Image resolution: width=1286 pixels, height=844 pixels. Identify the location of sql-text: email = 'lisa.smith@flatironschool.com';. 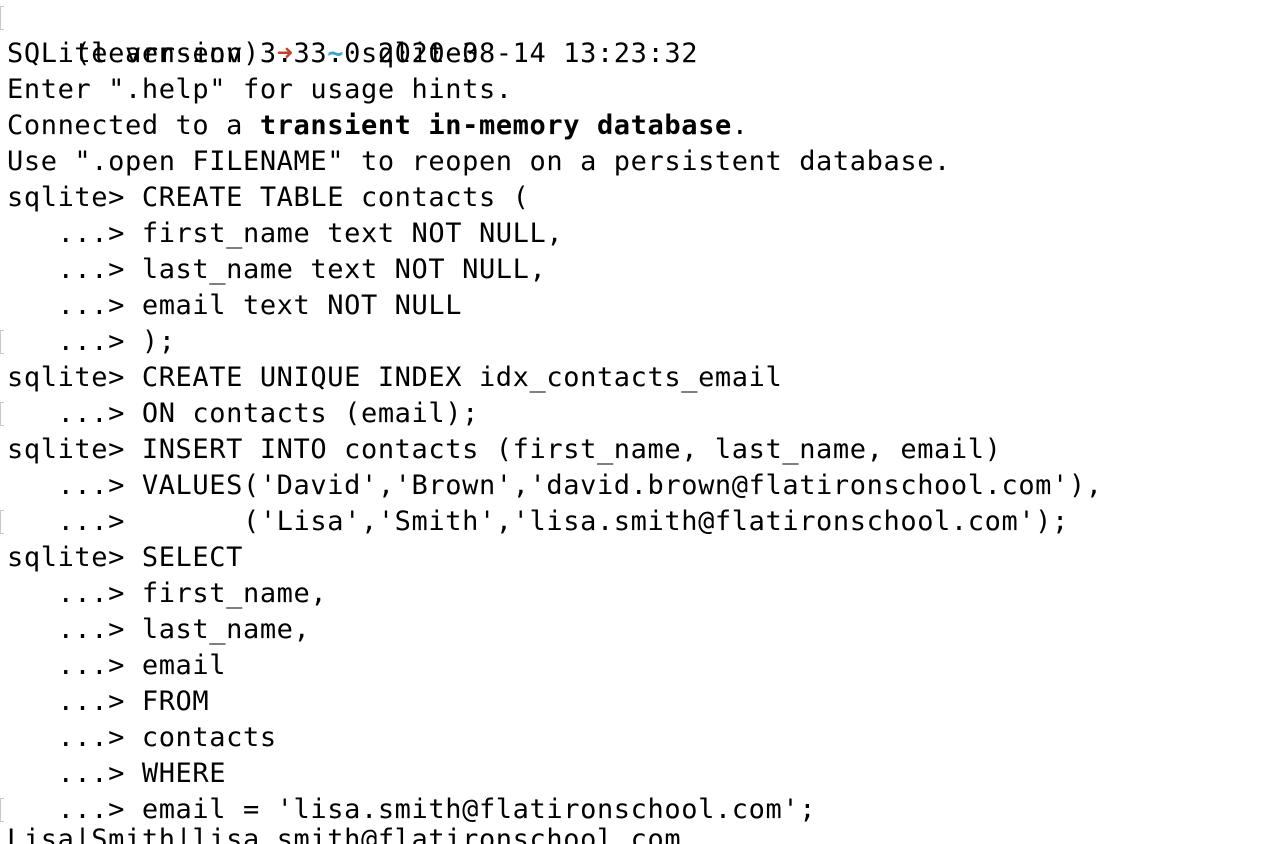
(479, 809).